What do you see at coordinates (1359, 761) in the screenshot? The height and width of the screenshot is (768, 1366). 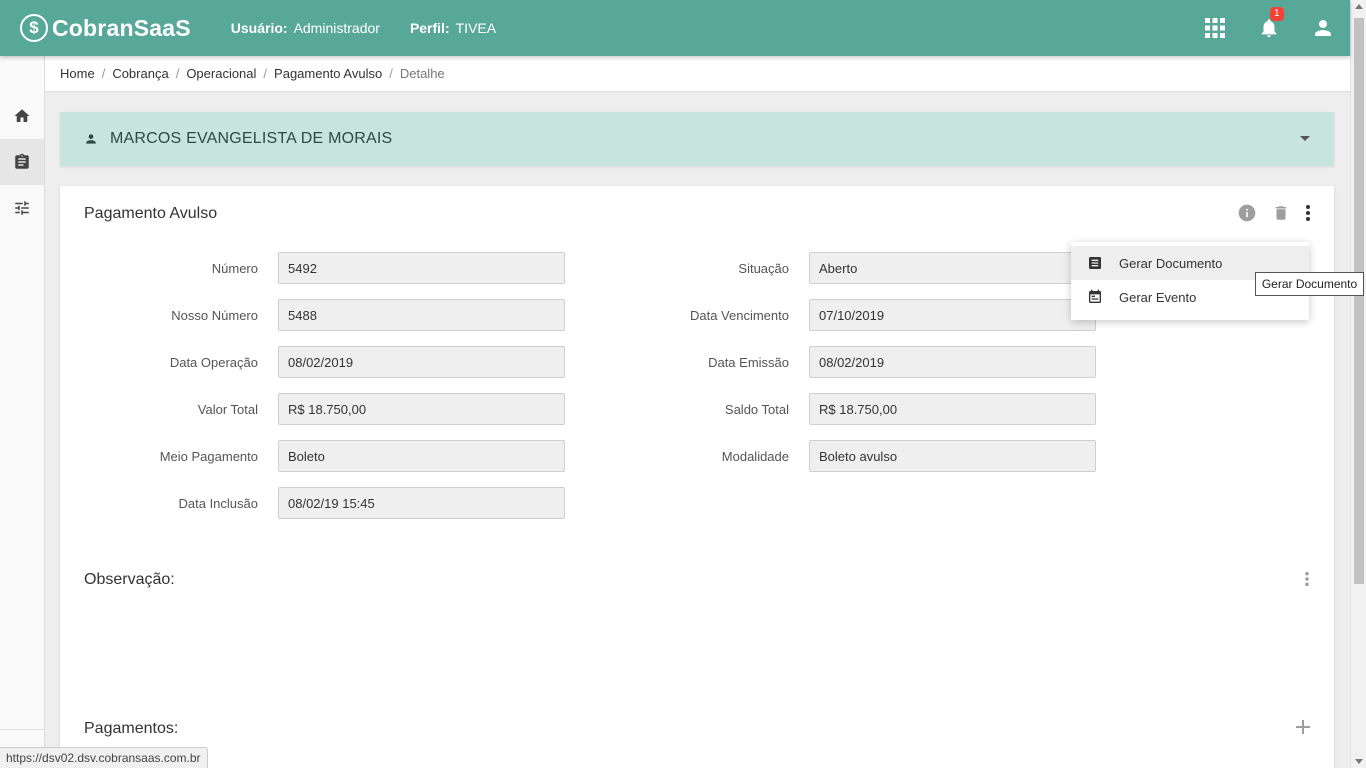 I see `scroll-down-arrow-icon` at bounding box center [1359, 761].